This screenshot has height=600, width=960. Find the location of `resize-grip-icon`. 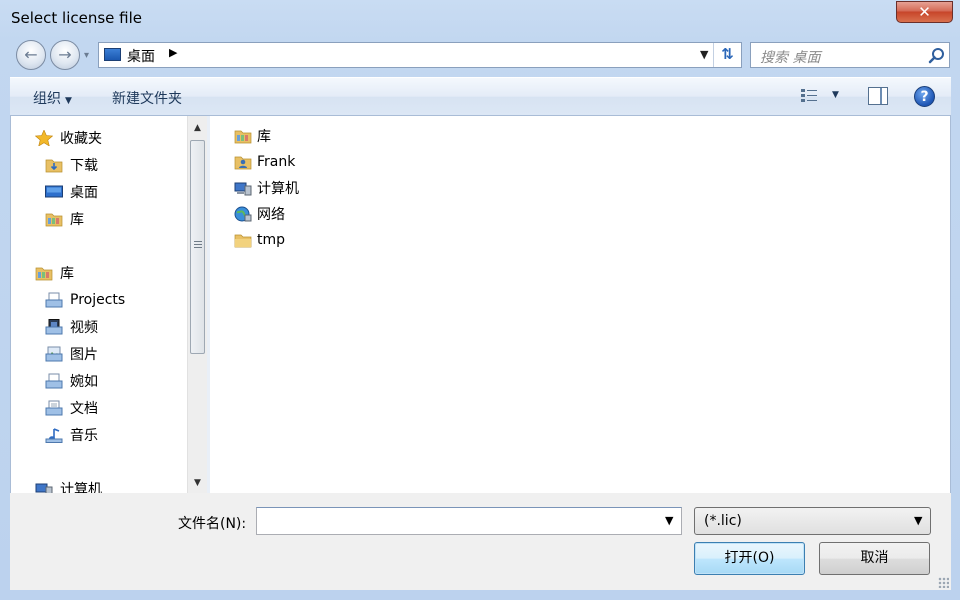

resize-grip-icon is located at coordinates (943, 582).